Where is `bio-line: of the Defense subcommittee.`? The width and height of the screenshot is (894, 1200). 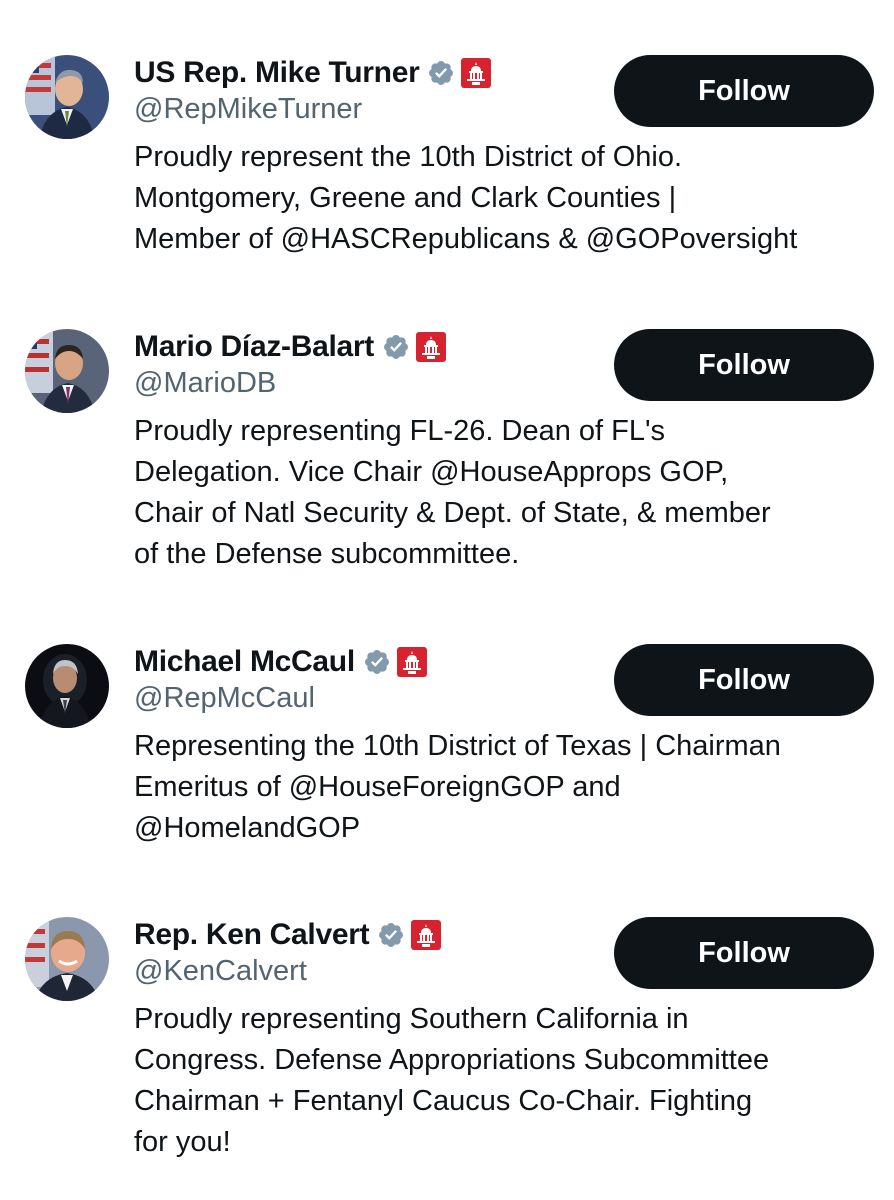 bio-line: of the Defense subcommittee. is located at coordinates (327, 554).